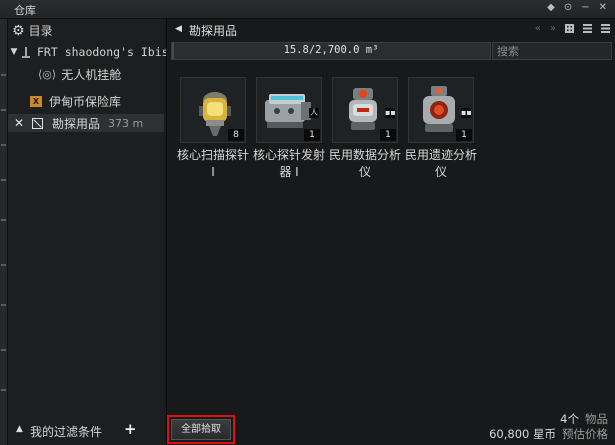 This screenshot has height=445, width=615. I want to click on capacity-bar: 15.8/2,700.0 m³, so click(331, 51).